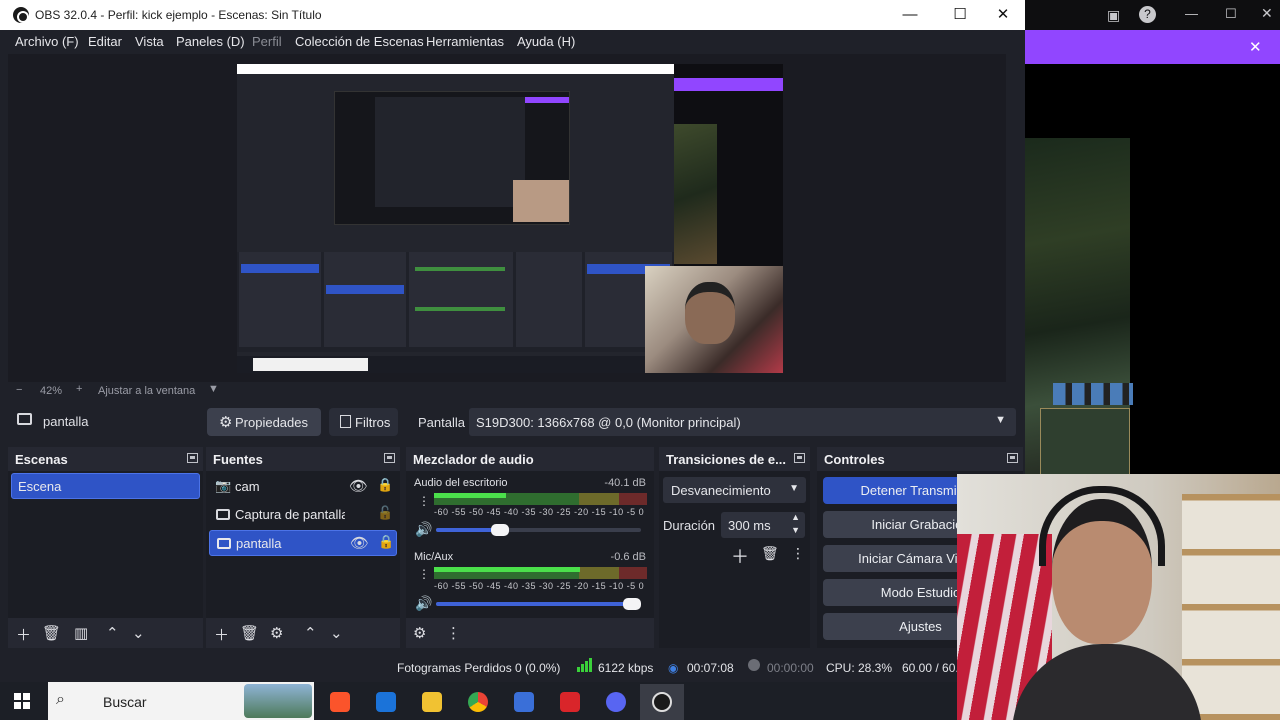  What do you see at coordinates (1147, 14) in the screenshot?
I see `help-icon: ?` at bounding box center [1147, 14].